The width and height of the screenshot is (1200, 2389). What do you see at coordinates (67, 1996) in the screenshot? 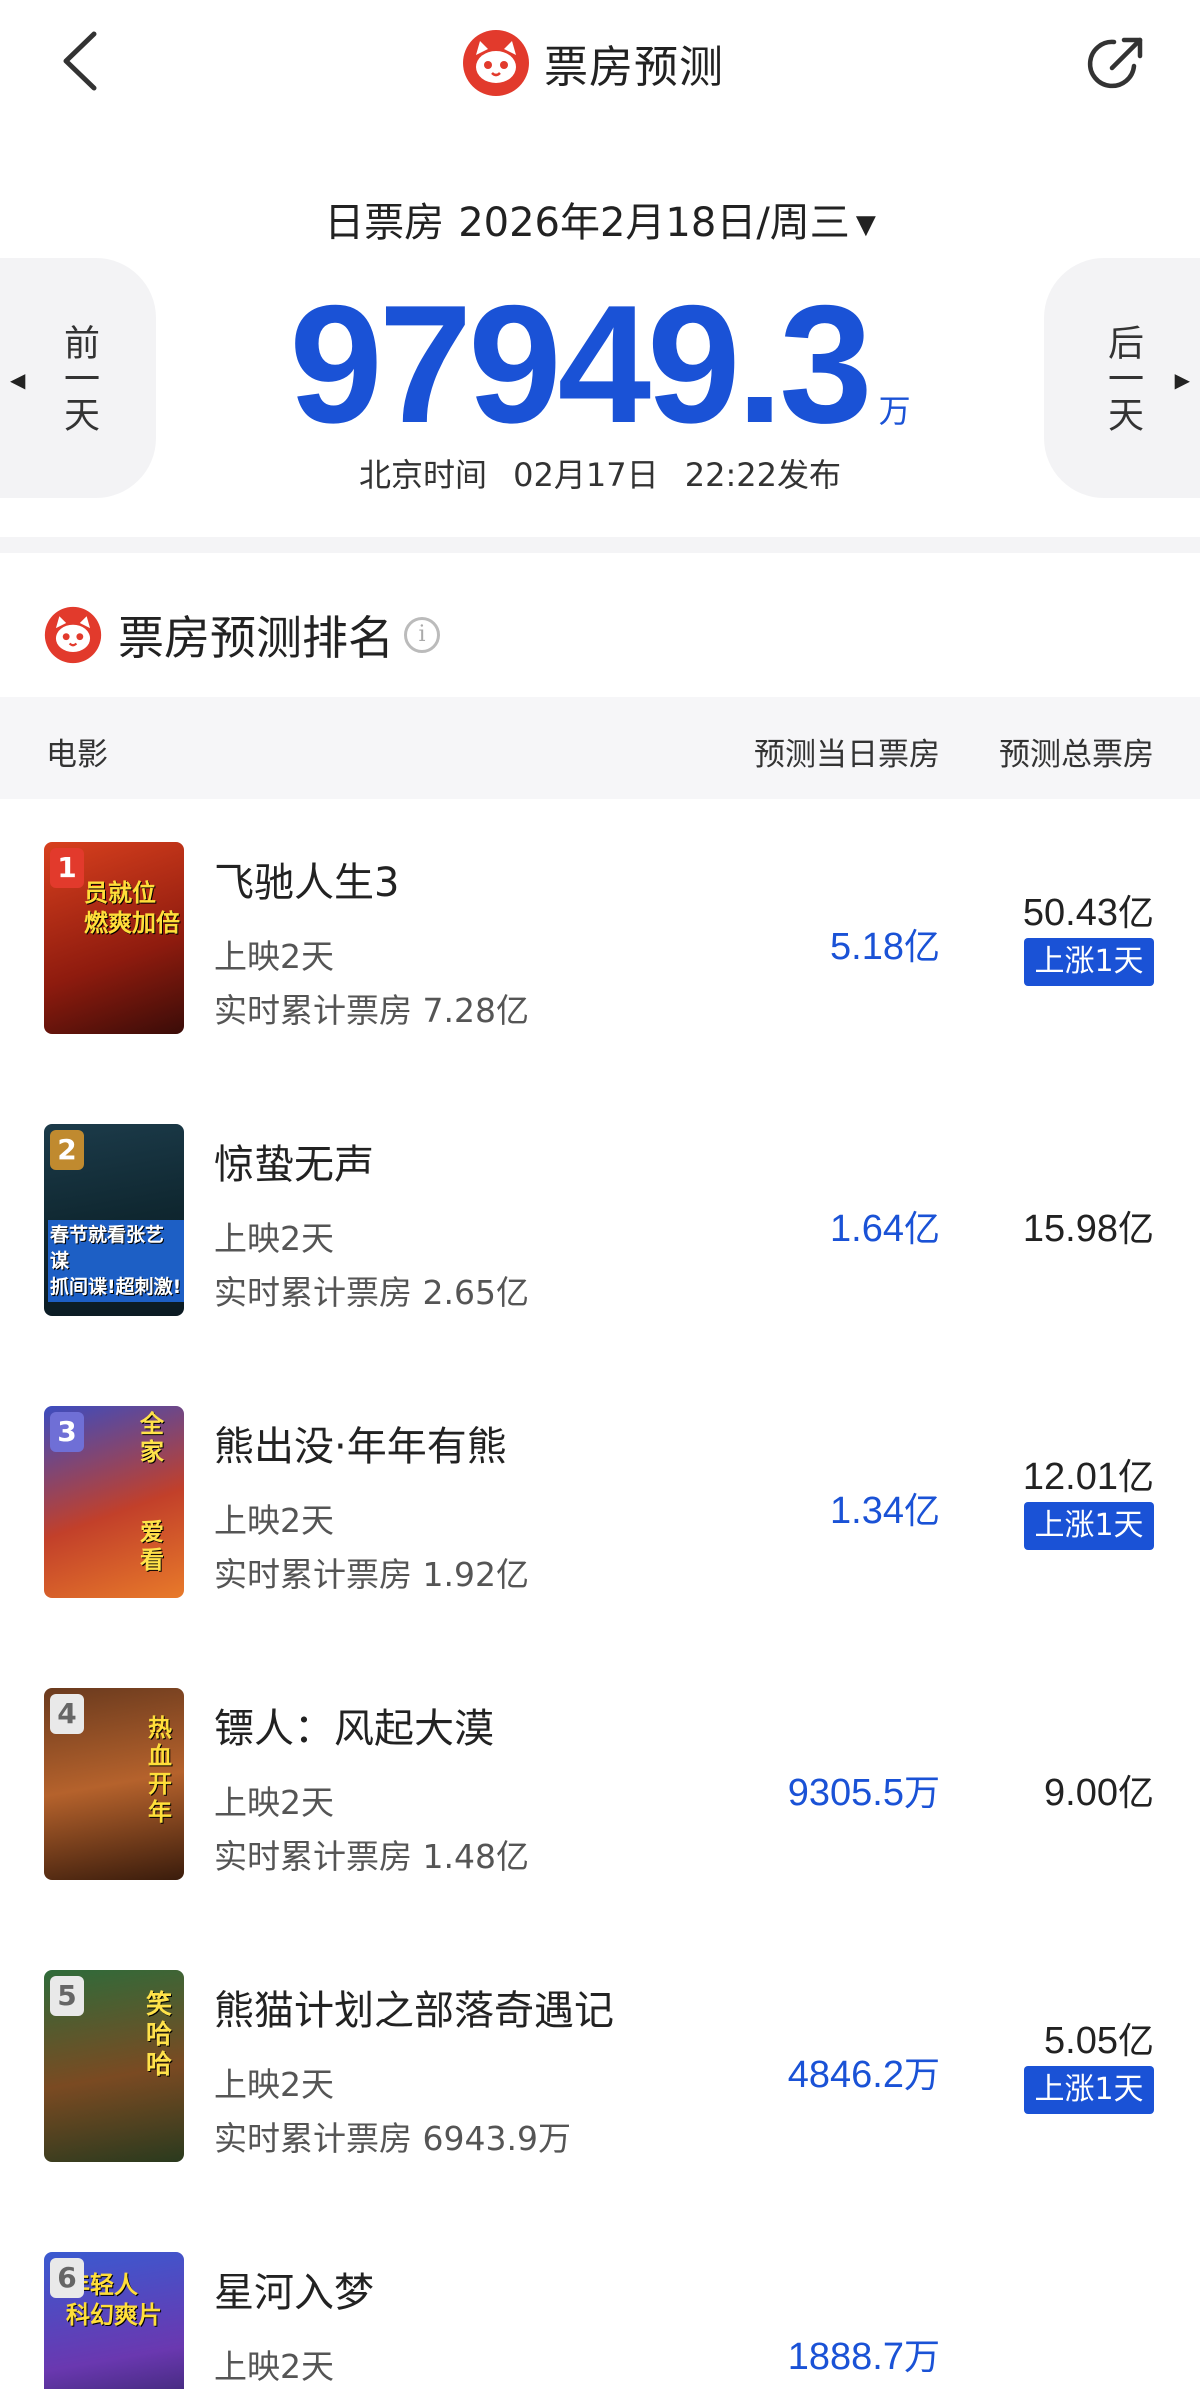
I see `rank-badge: 5` at bounding box center [67, 1996].